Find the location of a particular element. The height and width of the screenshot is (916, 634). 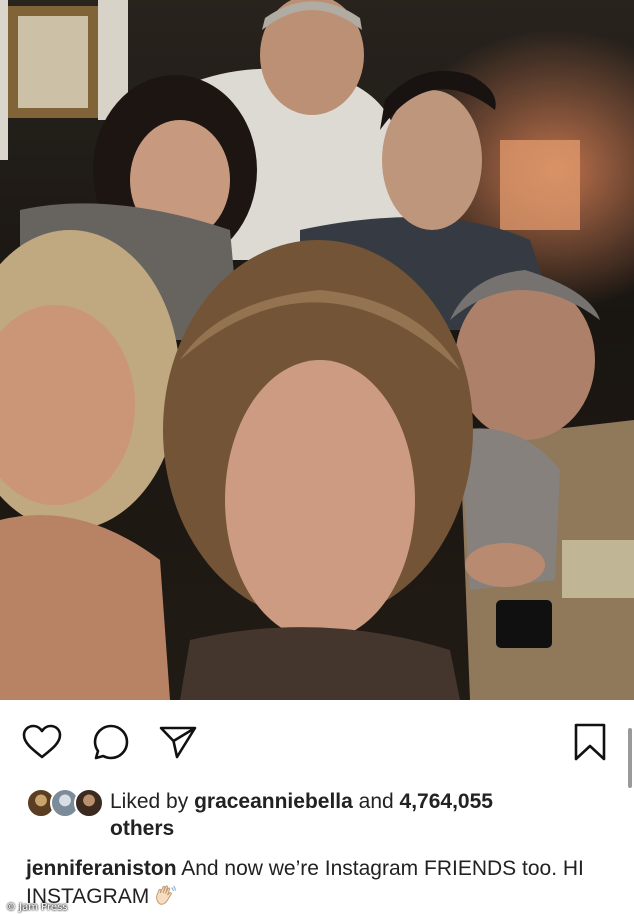

comment-bubble-icon is located at coordinates (111, 742).